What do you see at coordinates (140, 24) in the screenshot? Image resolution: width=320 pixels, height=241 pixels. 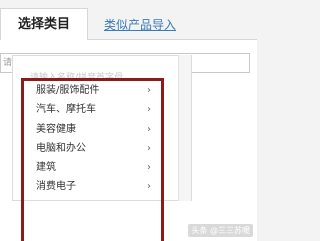 I see `tab-similar-product-import: 类似产品导入` at bounding box center [140, 24].